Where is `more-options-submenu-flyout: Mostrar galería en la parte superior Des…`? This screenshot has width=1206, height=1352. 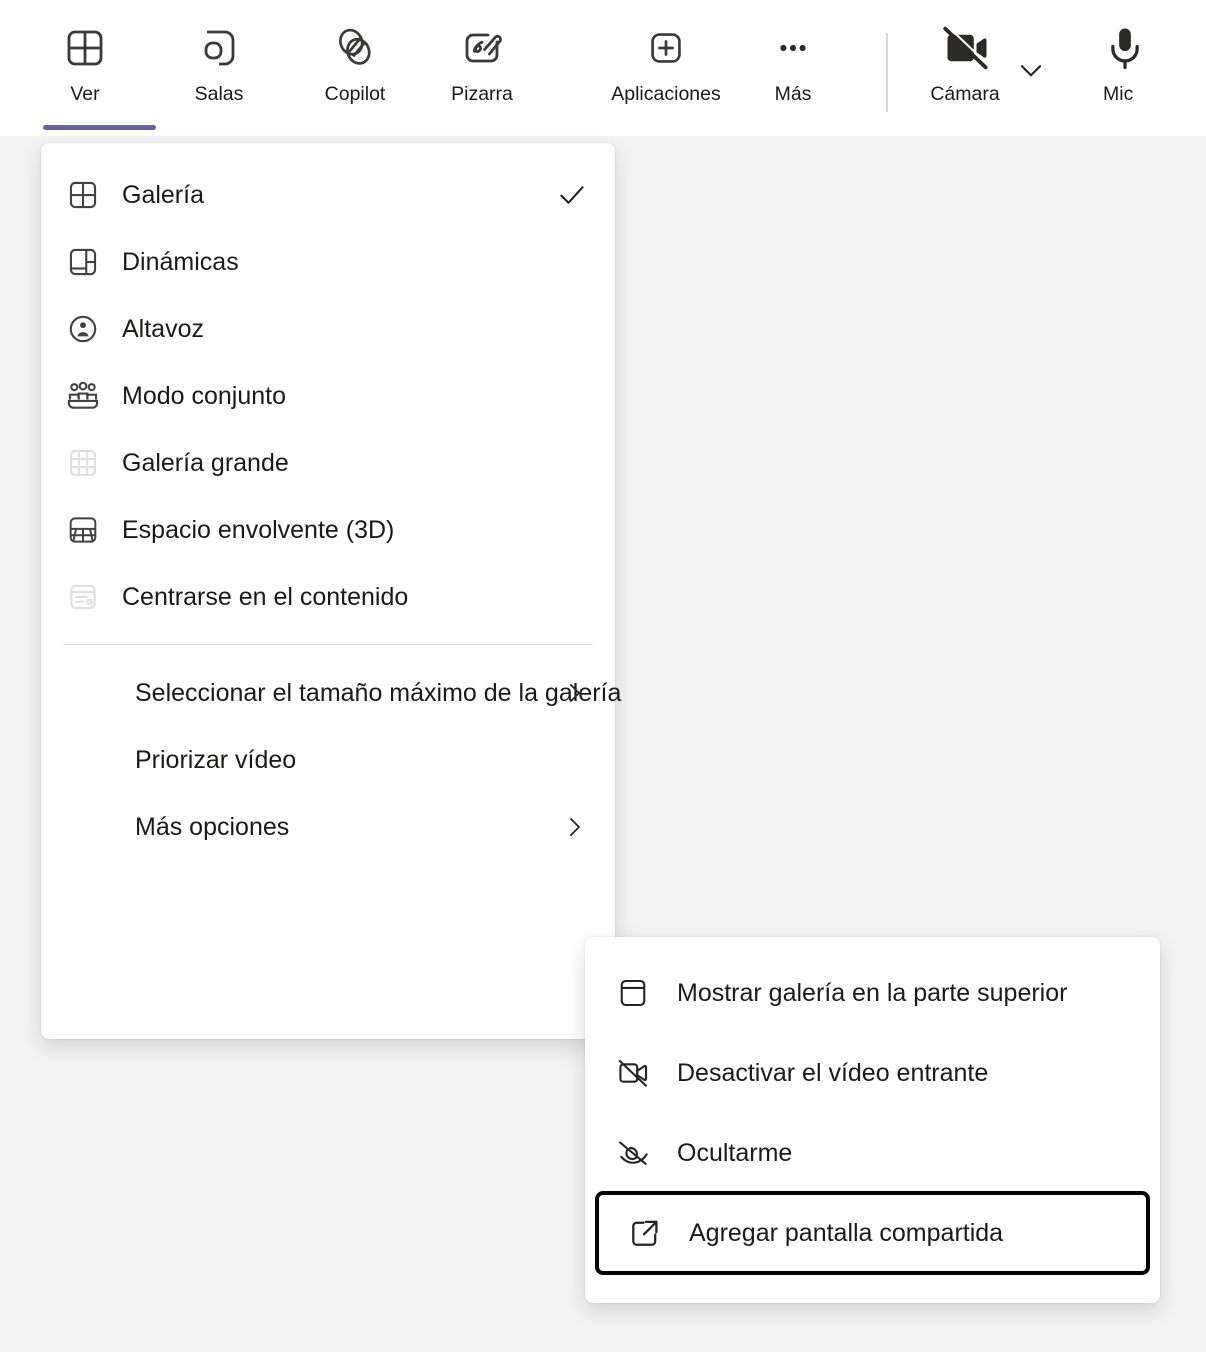 more-options-submenu-flyout: Mostrar galería en la parte superior Des… is located at coordinates (872, 1120).